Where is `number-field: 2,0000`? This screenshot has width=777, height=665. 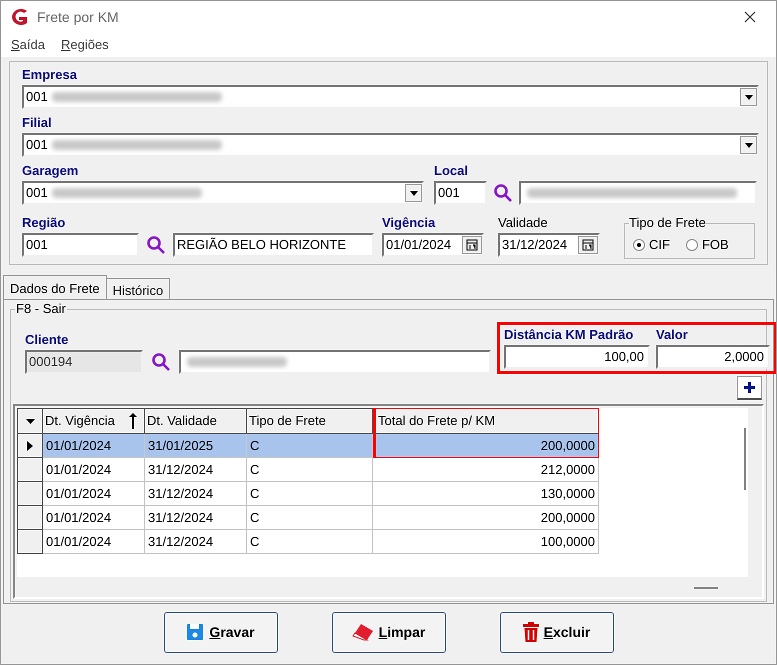 number-field: 2,0000 is located at coordinates (713, 357).